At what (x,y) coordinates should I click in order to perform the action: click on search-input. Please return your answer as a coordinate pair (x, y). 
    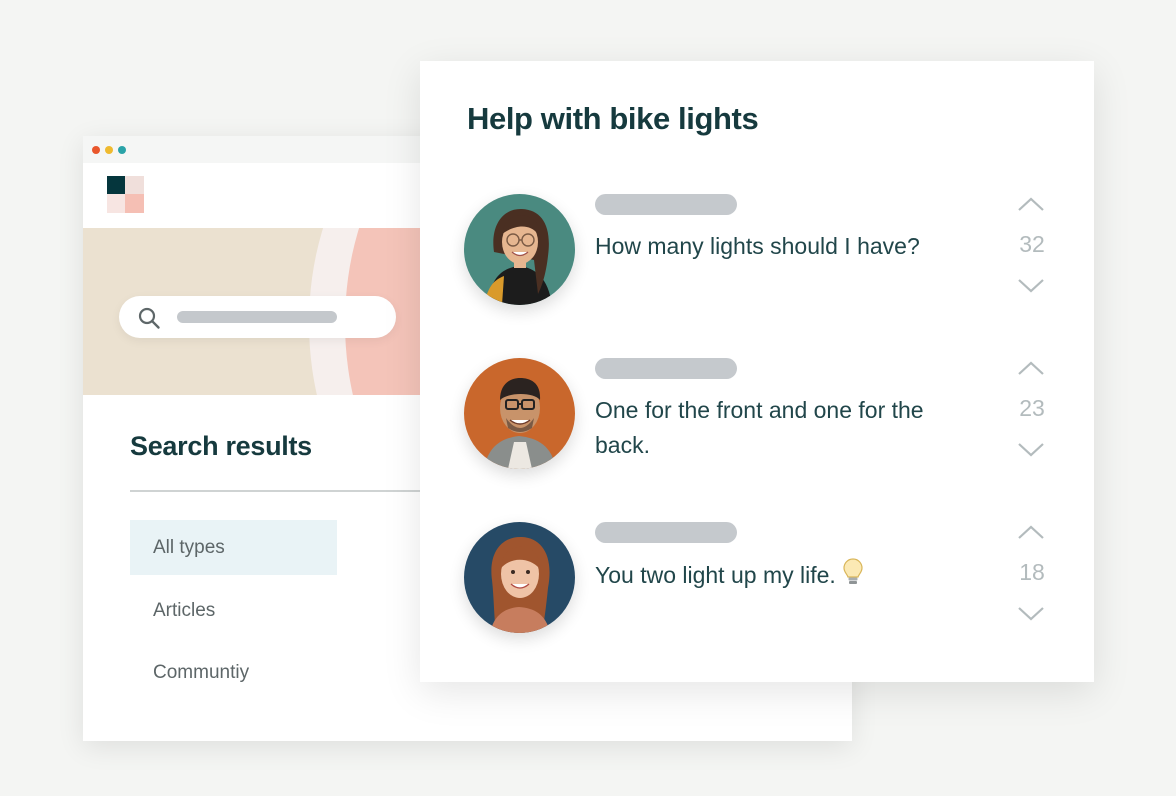
    Looking at the image, I should click on (257, 317).